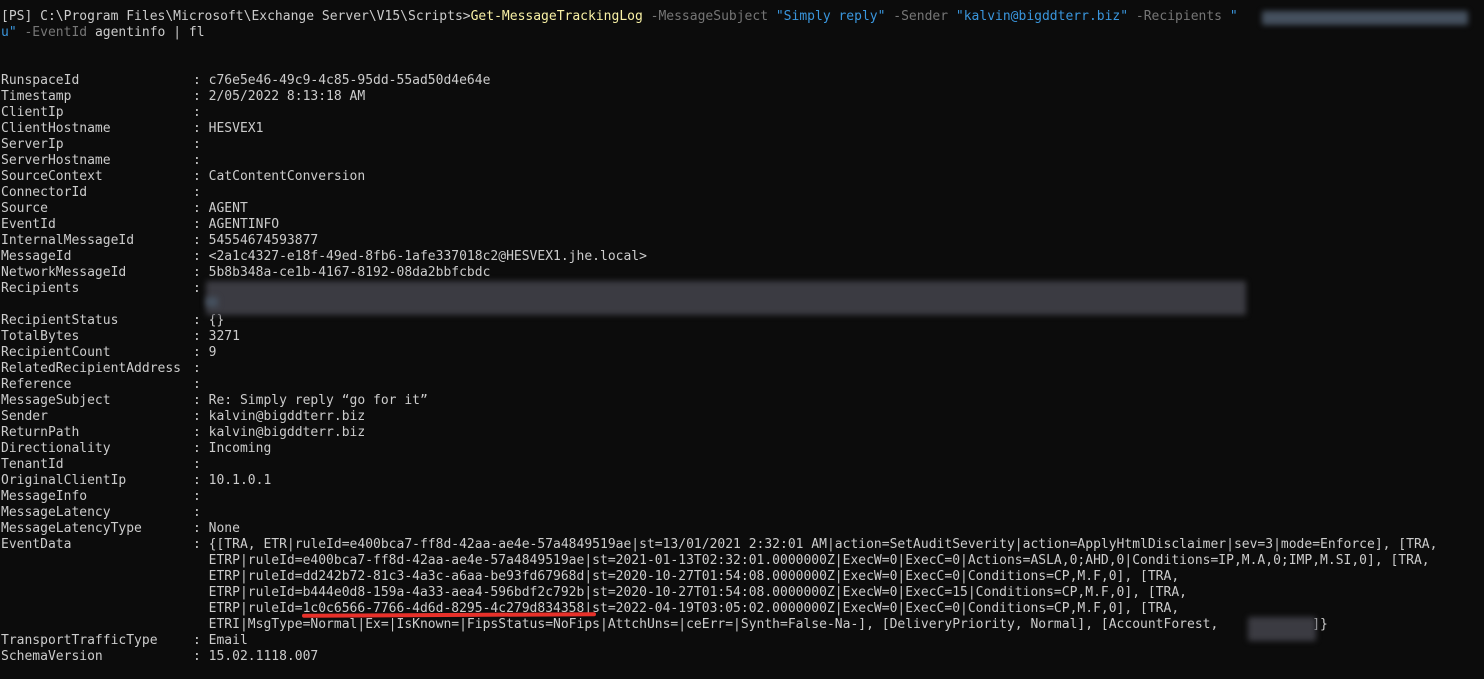 The width and height of the screenshot is (1484, 679). I want to click on field-name: Reference, so click(36, 384).